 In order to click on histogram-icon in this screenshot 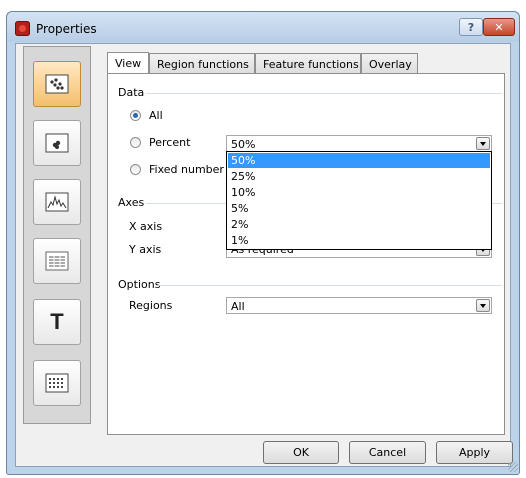, I will do `click(57, 202)`.